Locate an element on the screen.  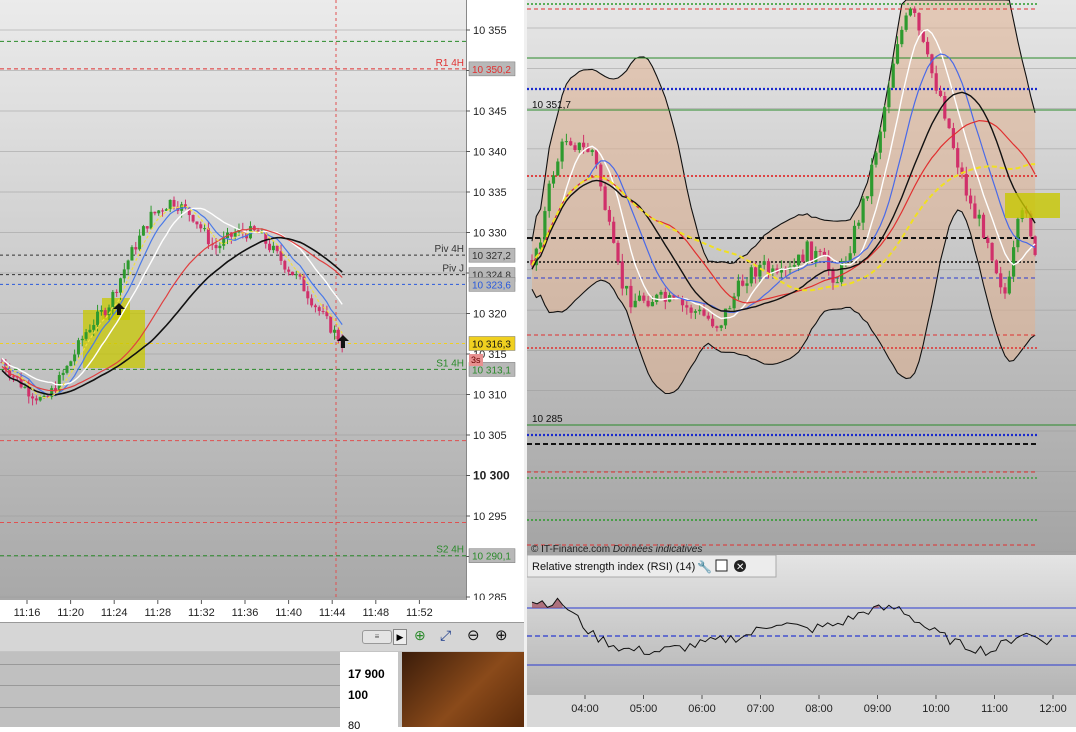
level-label: R1 4H is located at coordinates (450, 63).